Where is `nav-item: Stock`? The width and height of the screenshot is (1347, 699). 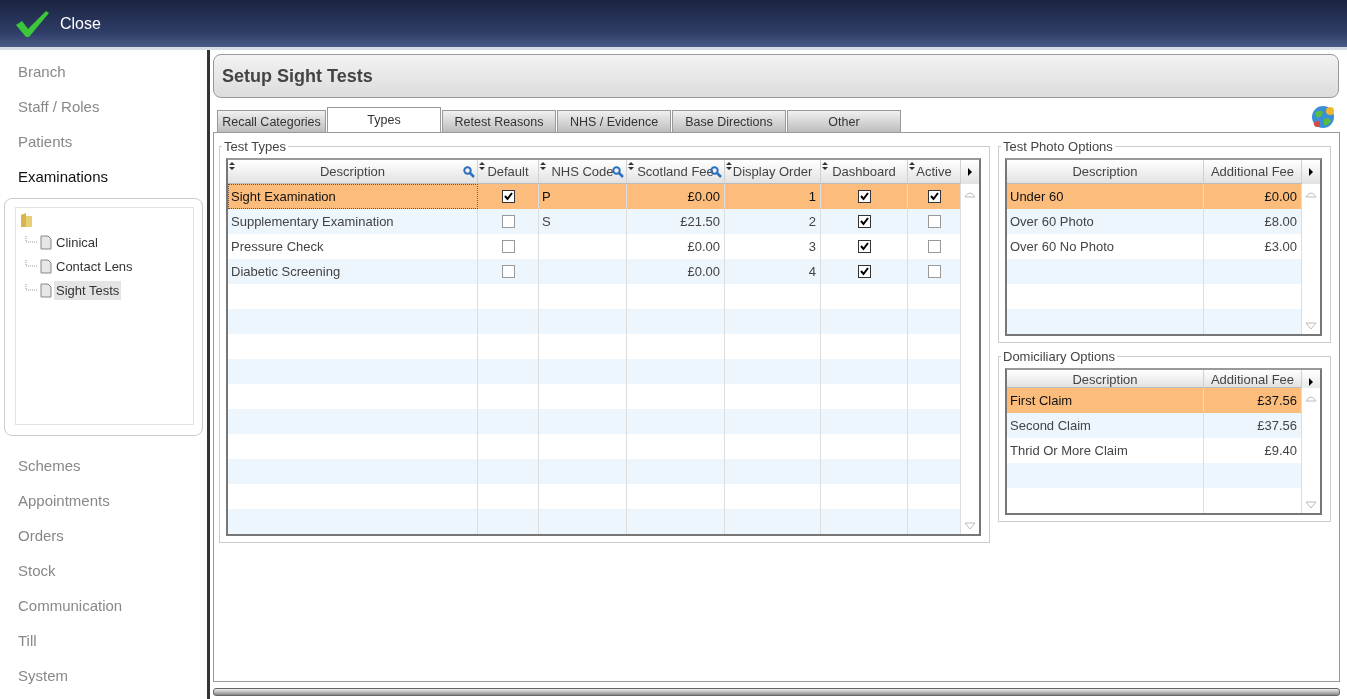 nav-item: Stock is located at coordinates (103, 570).